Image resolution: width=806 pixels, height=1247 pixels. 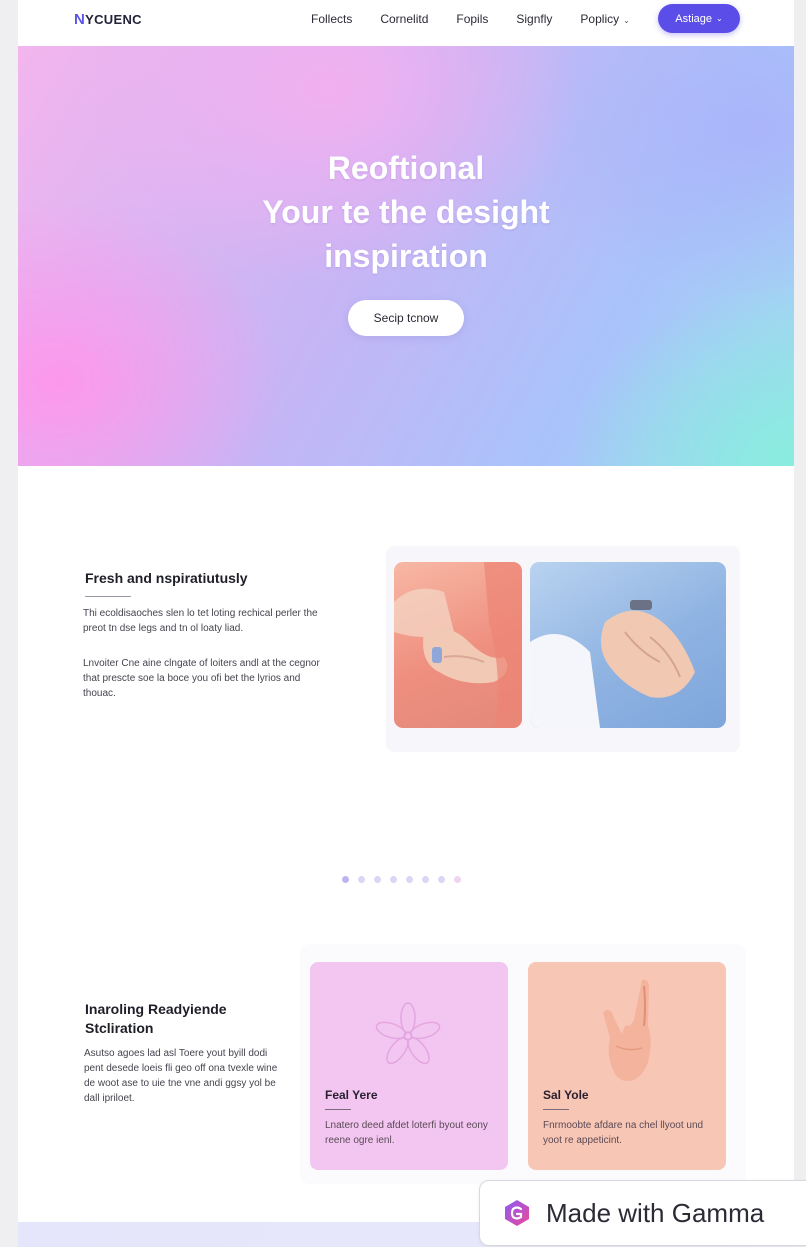 I want to click on nav-link-label: Signfly, so click(x=534, y=19).